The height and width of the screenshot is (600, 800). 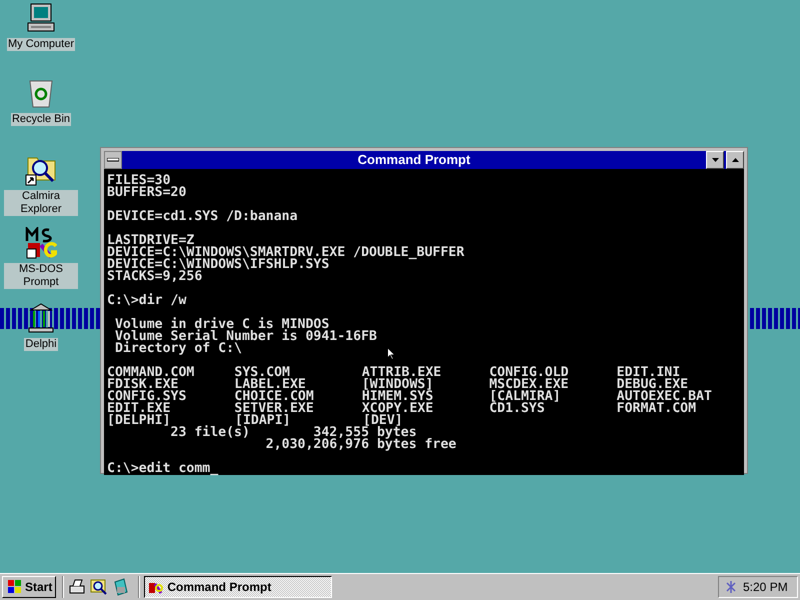 I want to click on start-button: Start, so click(x=29, y=587).